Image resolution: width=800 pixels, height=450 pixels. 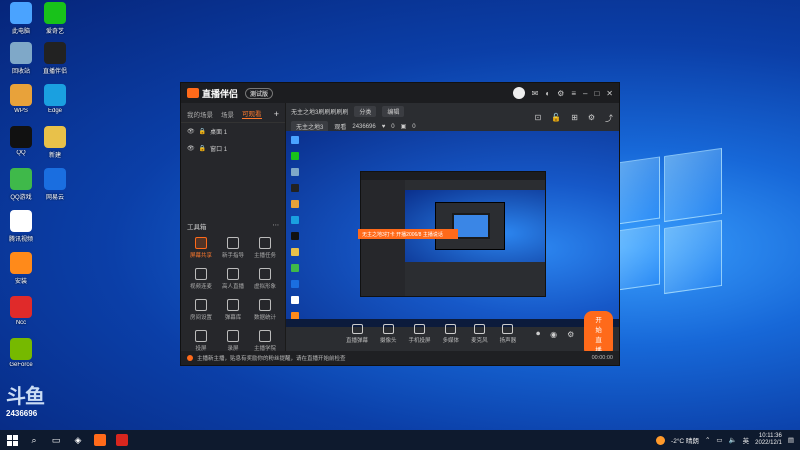 What do you see at coordinates (233, 248) in the screenshot?
I see `toolbox-item: 新手指导` at bounding box center [233, 248].